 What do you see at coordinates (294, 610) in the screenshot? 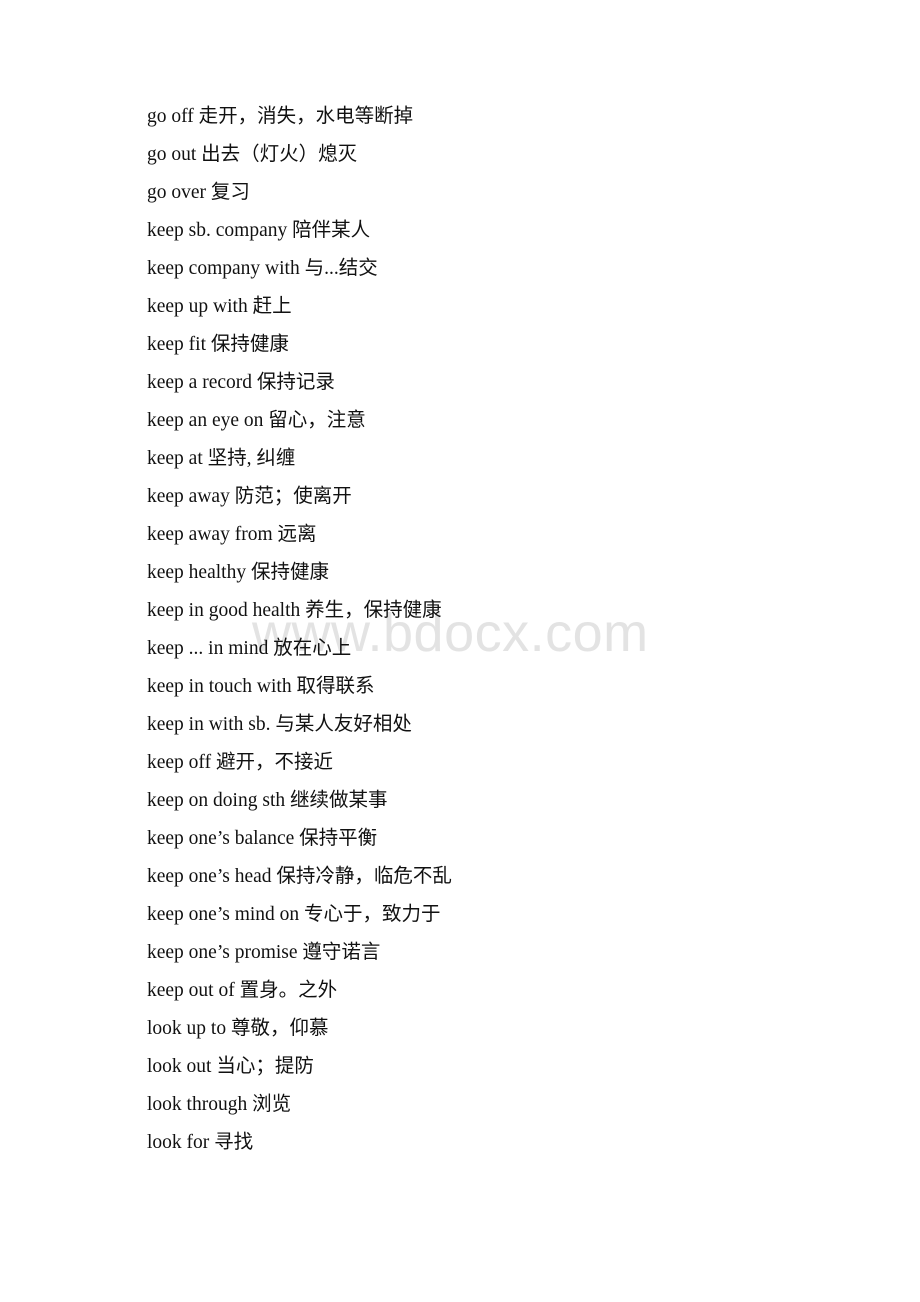
I see `phrase-line: keep in good health 养生，保持健康` at bounding box center [294, 610].